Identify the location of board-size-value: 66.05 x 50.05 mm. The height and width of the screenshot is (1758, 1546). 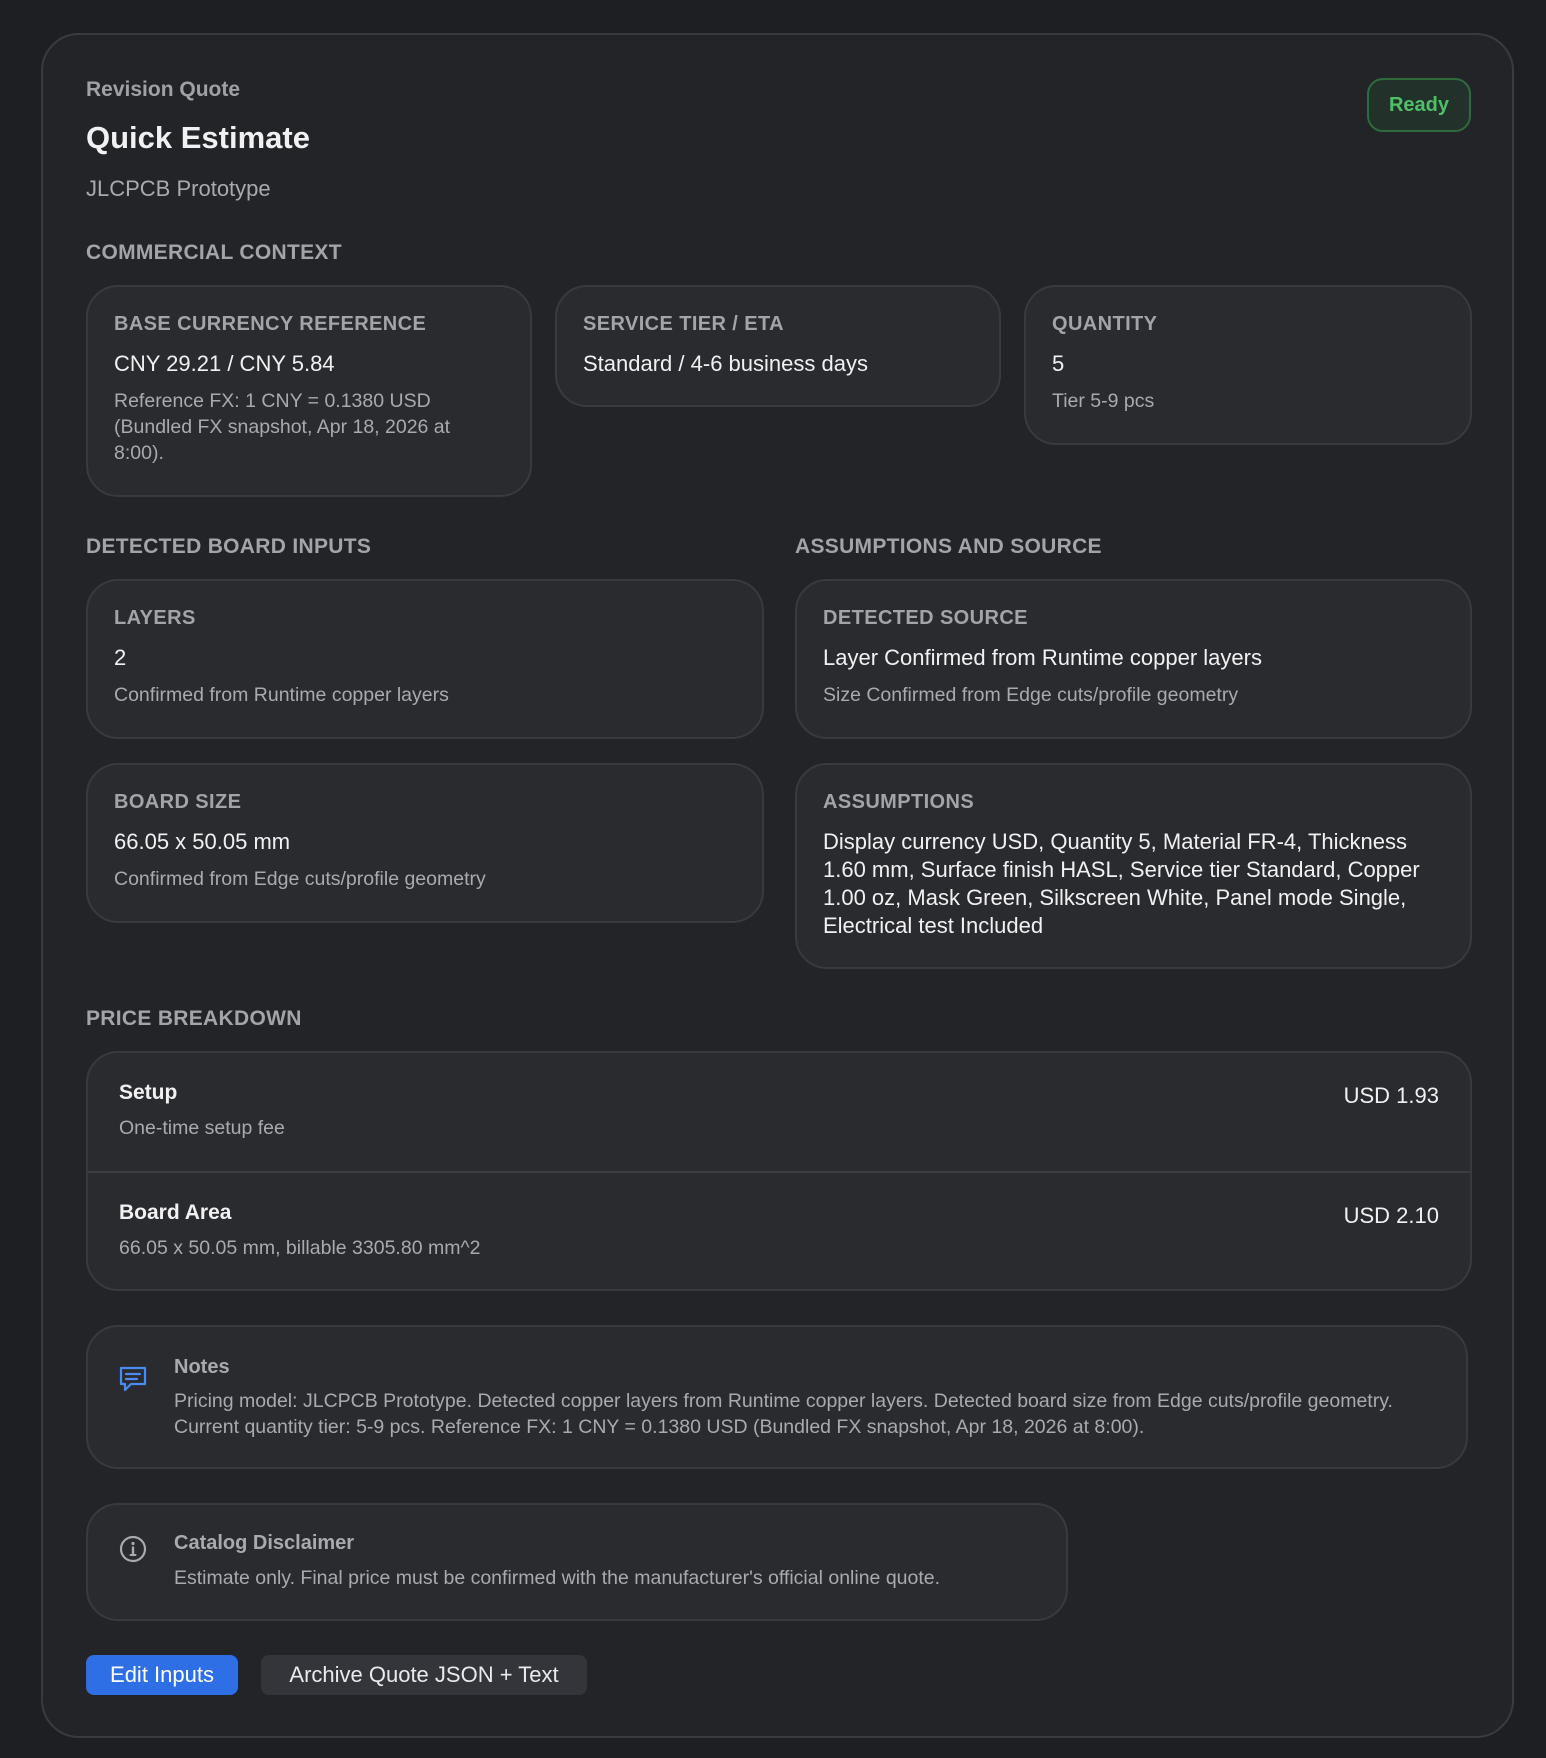
(202, 841).